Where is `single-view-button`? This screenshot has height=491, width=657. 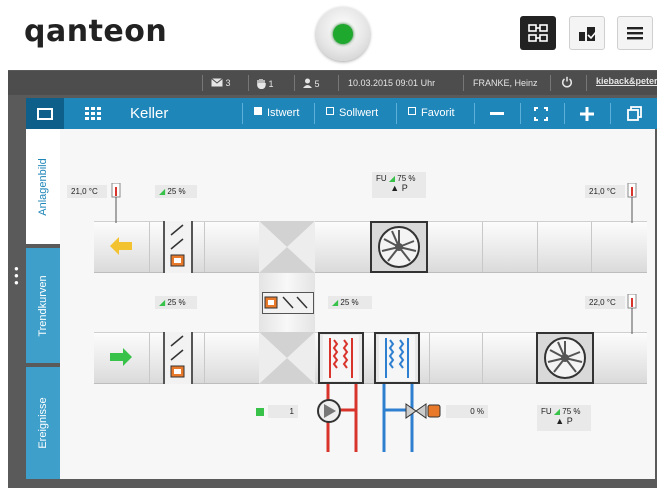 single-view-button is located at coordinates (45, 113).